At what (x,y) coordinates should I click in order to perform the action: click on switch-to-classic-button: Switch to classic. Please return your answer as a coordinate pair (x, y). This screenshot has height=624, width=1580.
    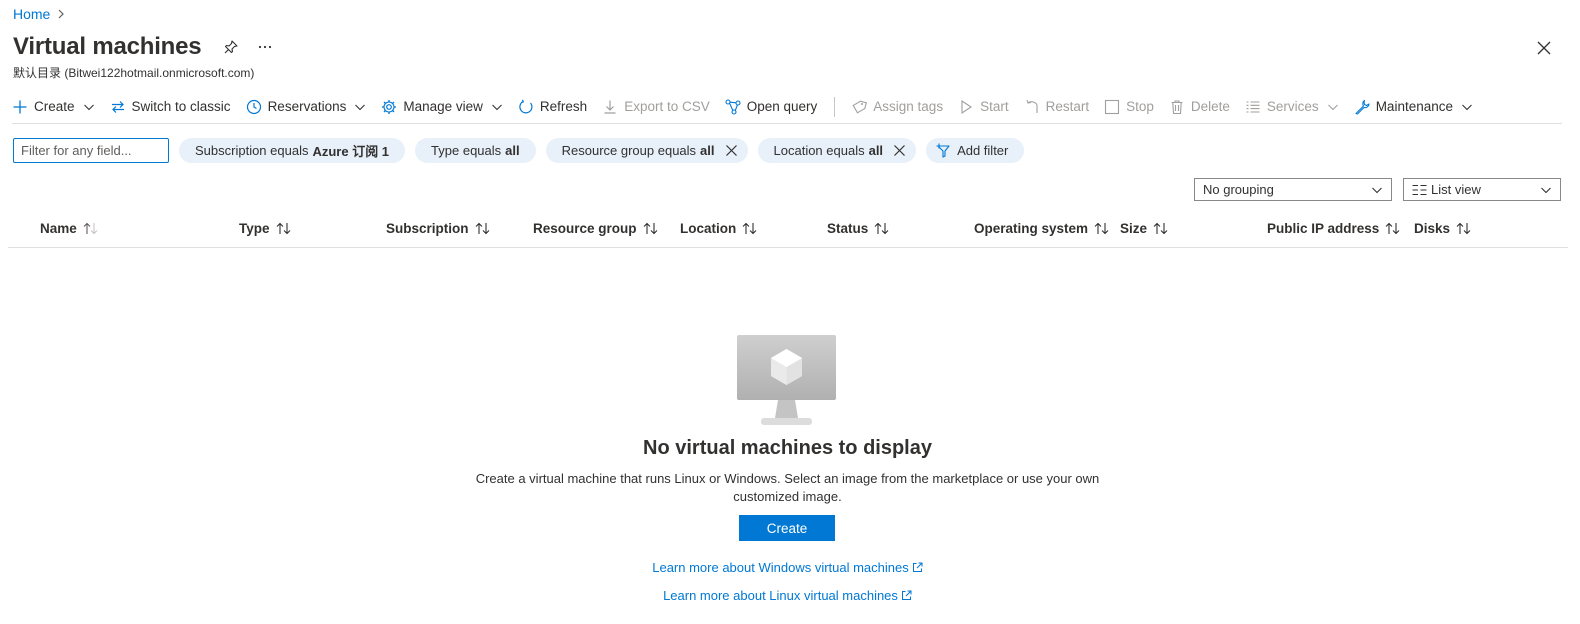
    Looking at the image, I should click on (170, 107).